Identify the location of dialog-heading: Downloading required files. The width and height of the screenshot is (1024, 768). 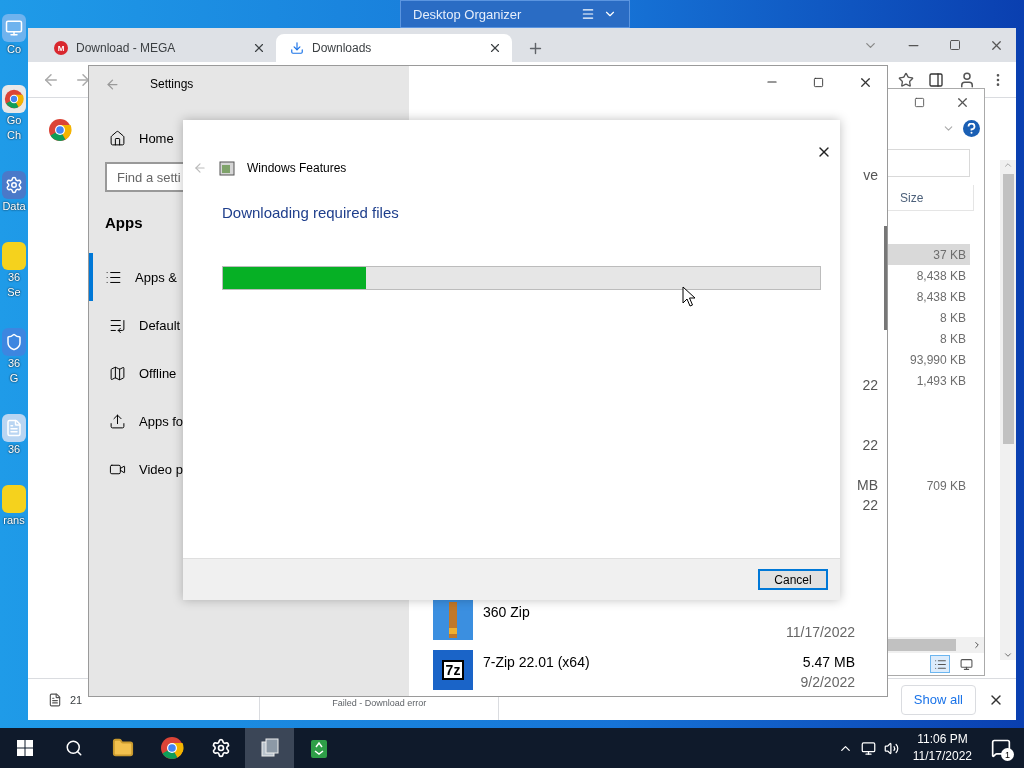
(311, 212).